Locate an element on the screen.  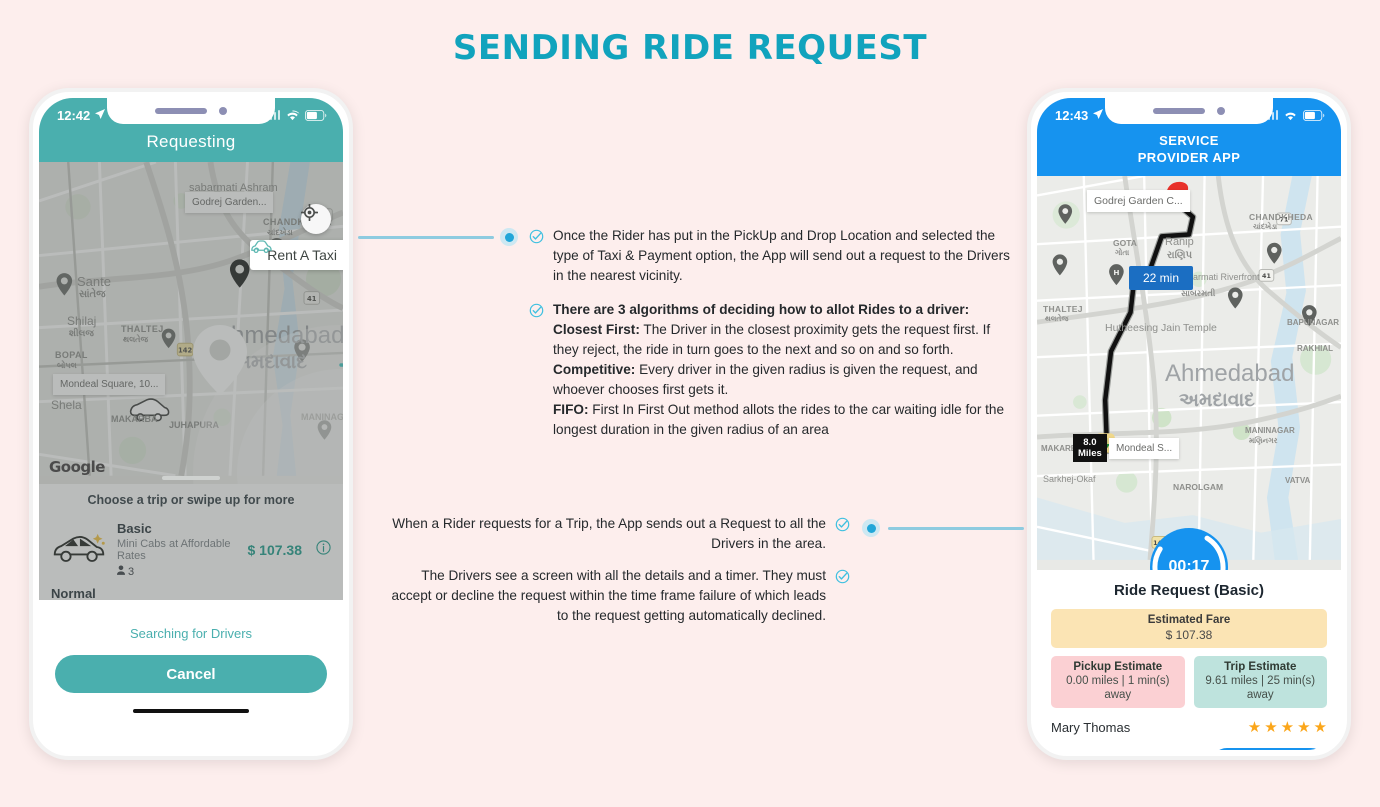
searching-status-text: Searching for Drivers is located at coordinates (191, 633).